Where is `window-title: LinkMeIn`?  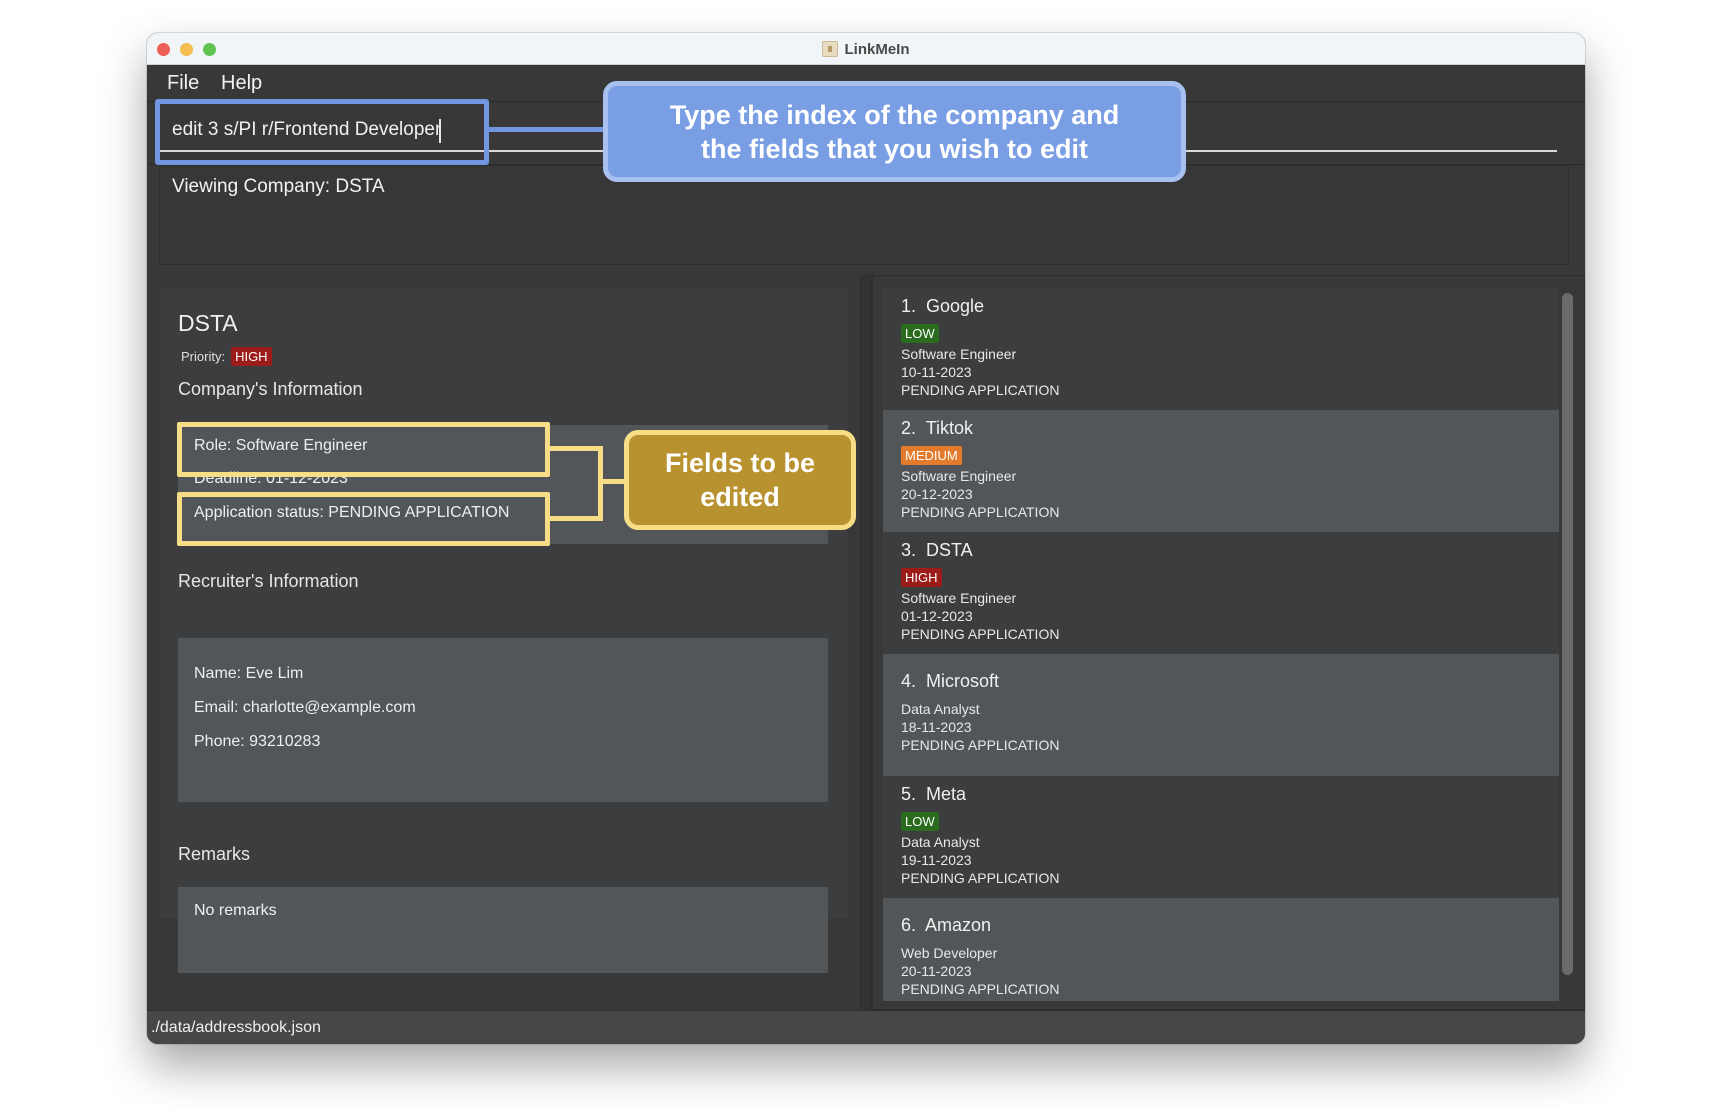 window-title: LinkMeIn is located at coordinates (877, 49).